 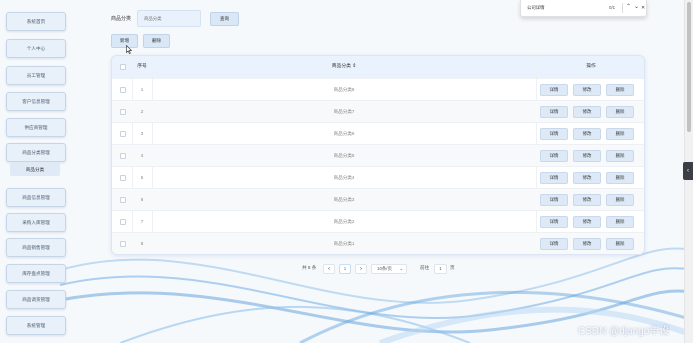 What do you see at coordinates (309, 267) in the screenshot?
I see `pagination-total: 共 8 条` at bounding box center [309, 267].